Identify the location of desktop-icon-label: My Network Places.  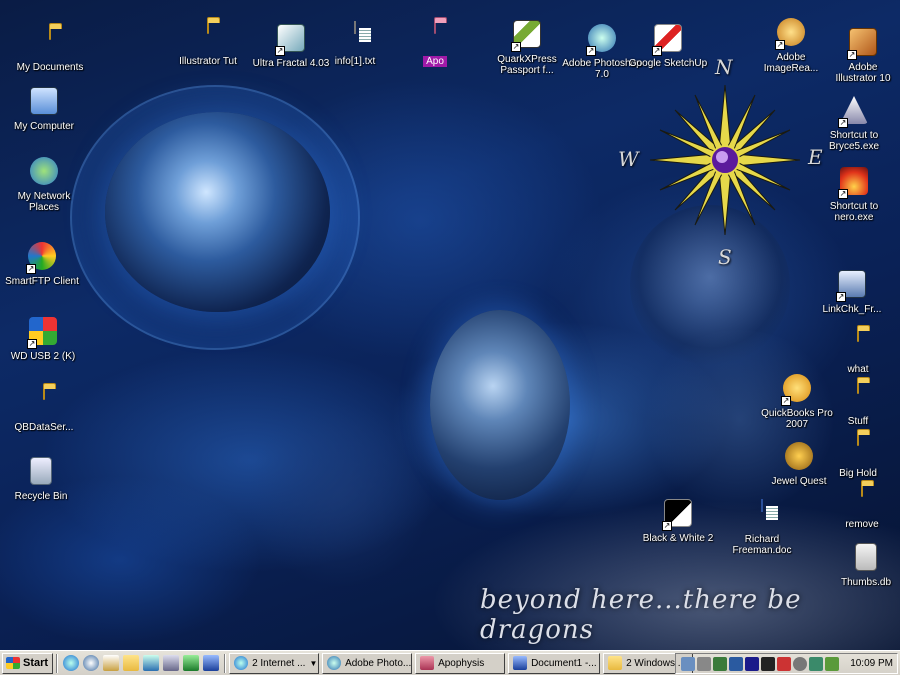
(44, 202).